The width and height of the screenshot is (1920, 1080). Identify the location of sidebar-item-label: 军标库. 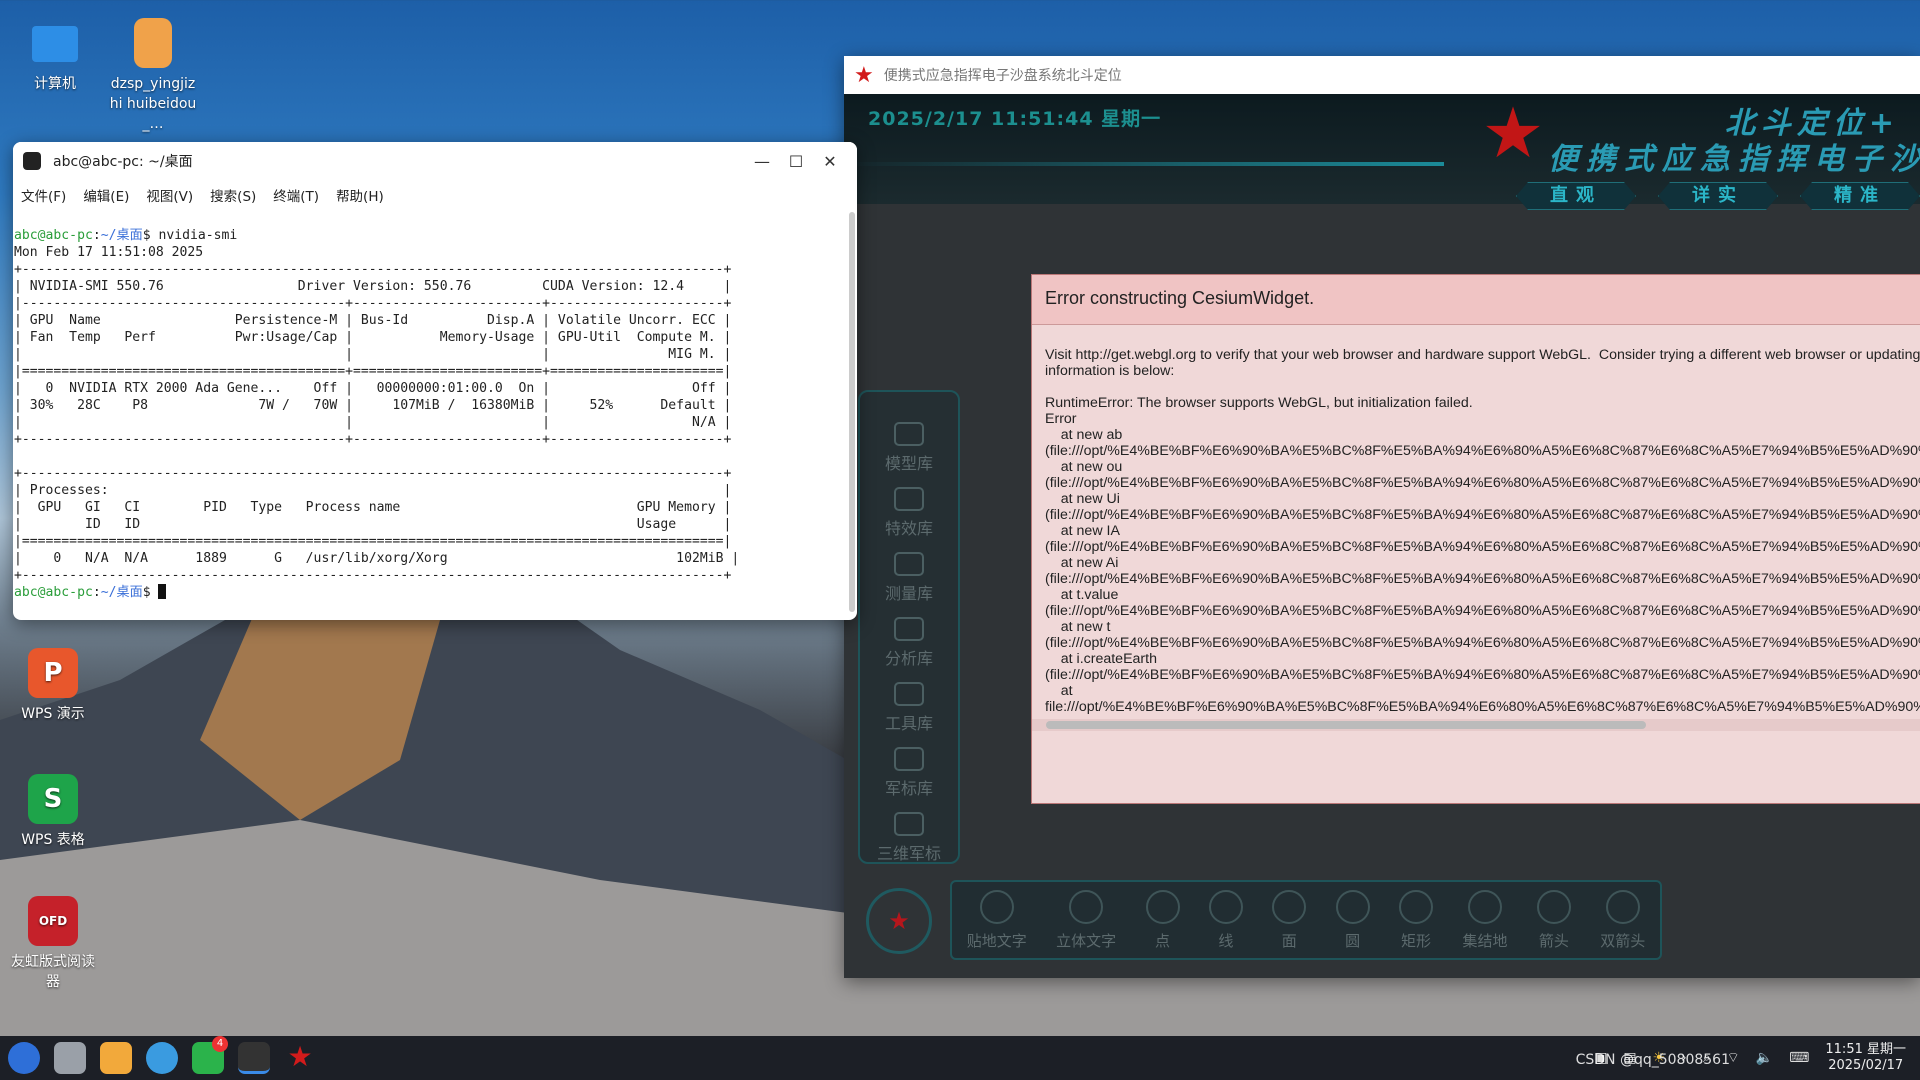
(908, 788).